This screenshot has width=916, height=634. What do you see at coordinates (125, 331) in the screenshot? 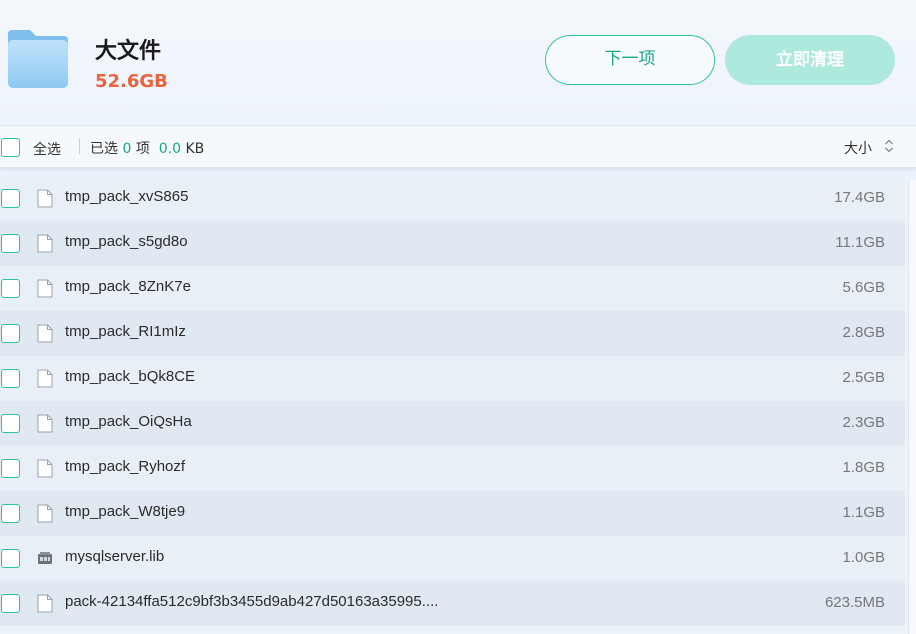
I see `file-name: tmp_pack_RI1mIz` at bounding box center [125, 331].